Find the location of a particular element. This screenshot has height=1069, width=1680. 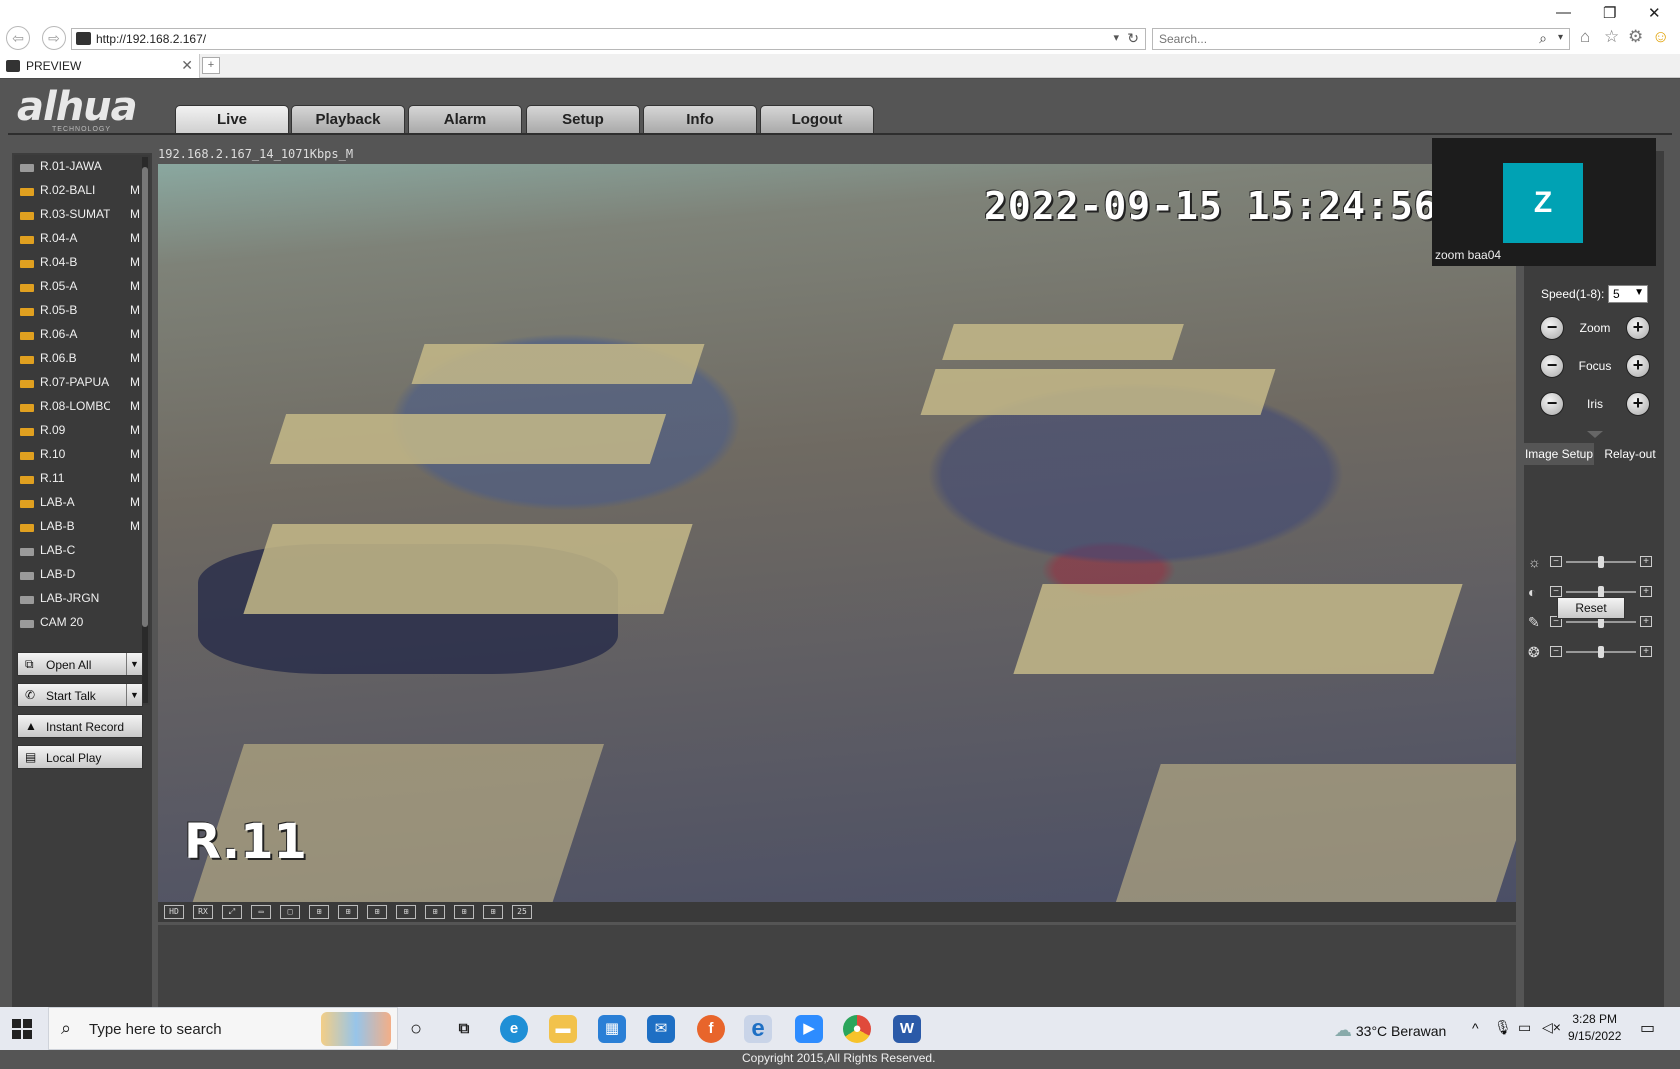

layout-button-3: ⤢ is located at coordinates (232, 912).